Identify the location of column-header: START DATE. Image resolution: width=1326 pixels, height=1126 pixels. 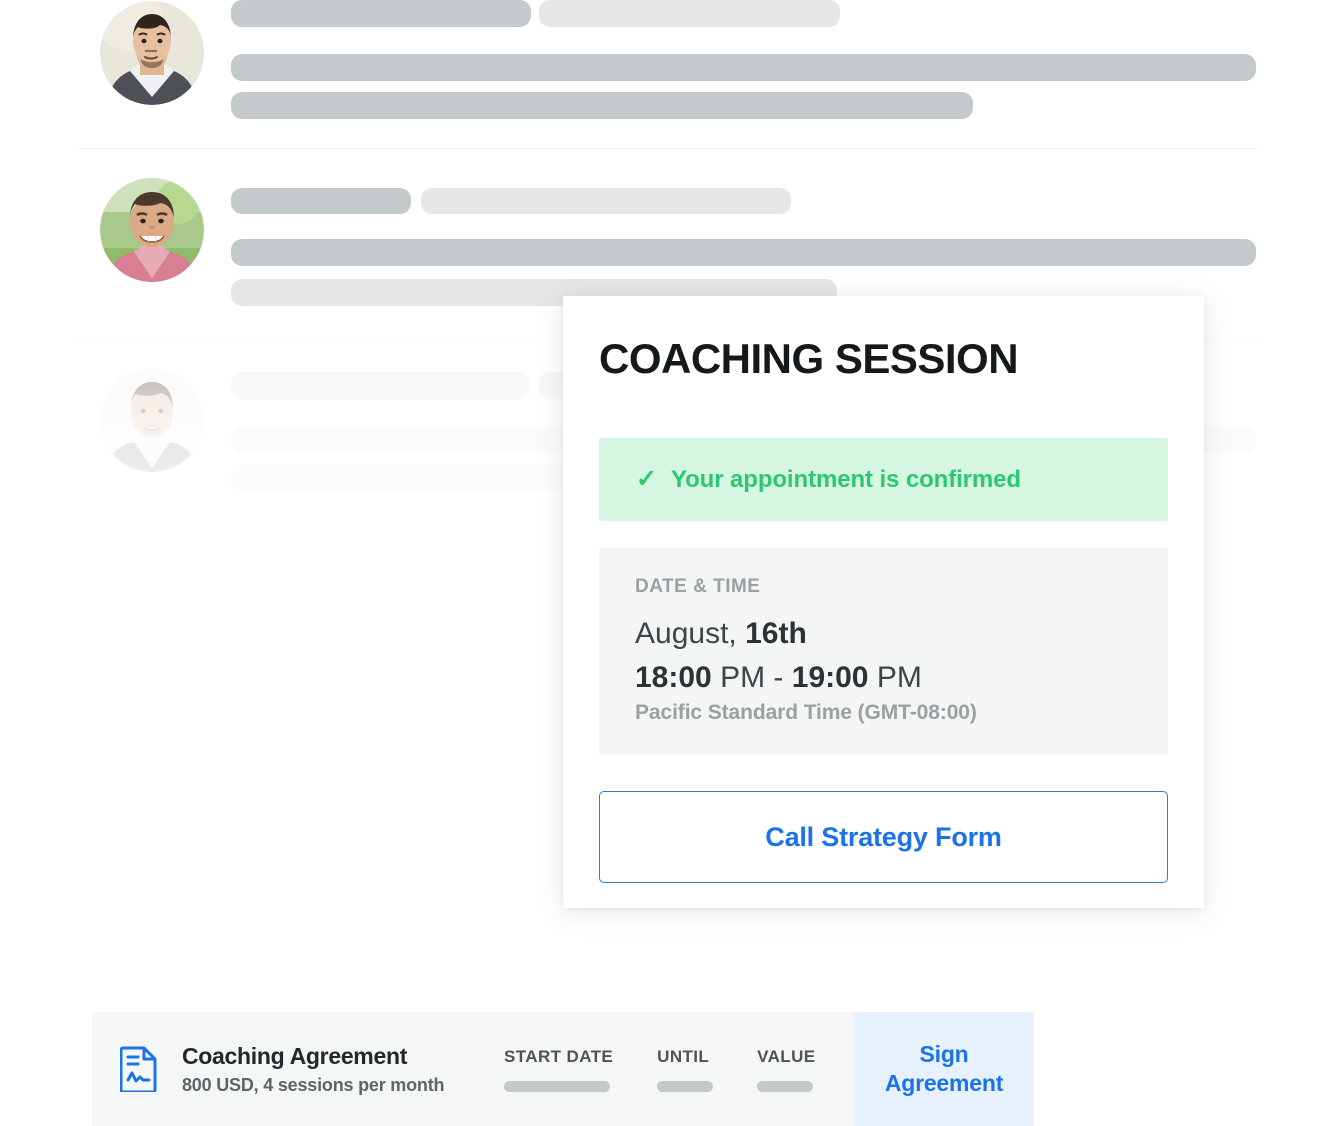
(559, 1056).